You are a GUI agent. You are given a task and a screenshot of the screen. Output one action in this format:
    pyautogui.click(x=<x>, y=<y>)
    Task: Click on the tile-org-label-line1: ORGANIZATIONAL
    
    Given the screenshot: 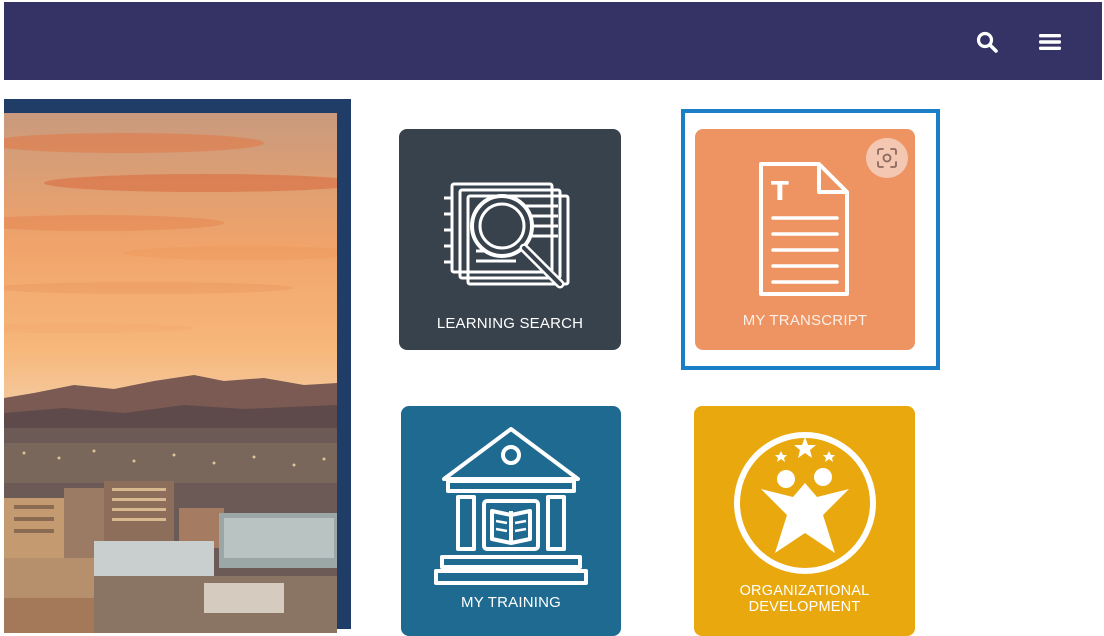 What is the action you would take?
    pyautogui.click(x=804, y=591)
    